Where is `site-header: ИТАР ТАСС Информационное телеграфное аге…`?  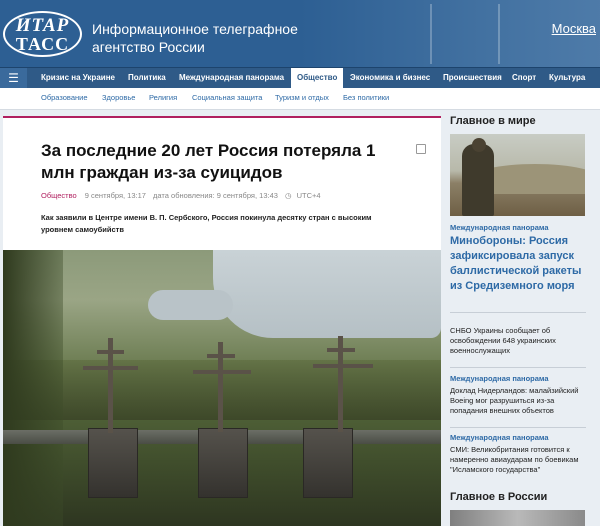 site-header: ИТАР ТАСС Информационное телеграфное аге… is located at coordinates (300, 33).